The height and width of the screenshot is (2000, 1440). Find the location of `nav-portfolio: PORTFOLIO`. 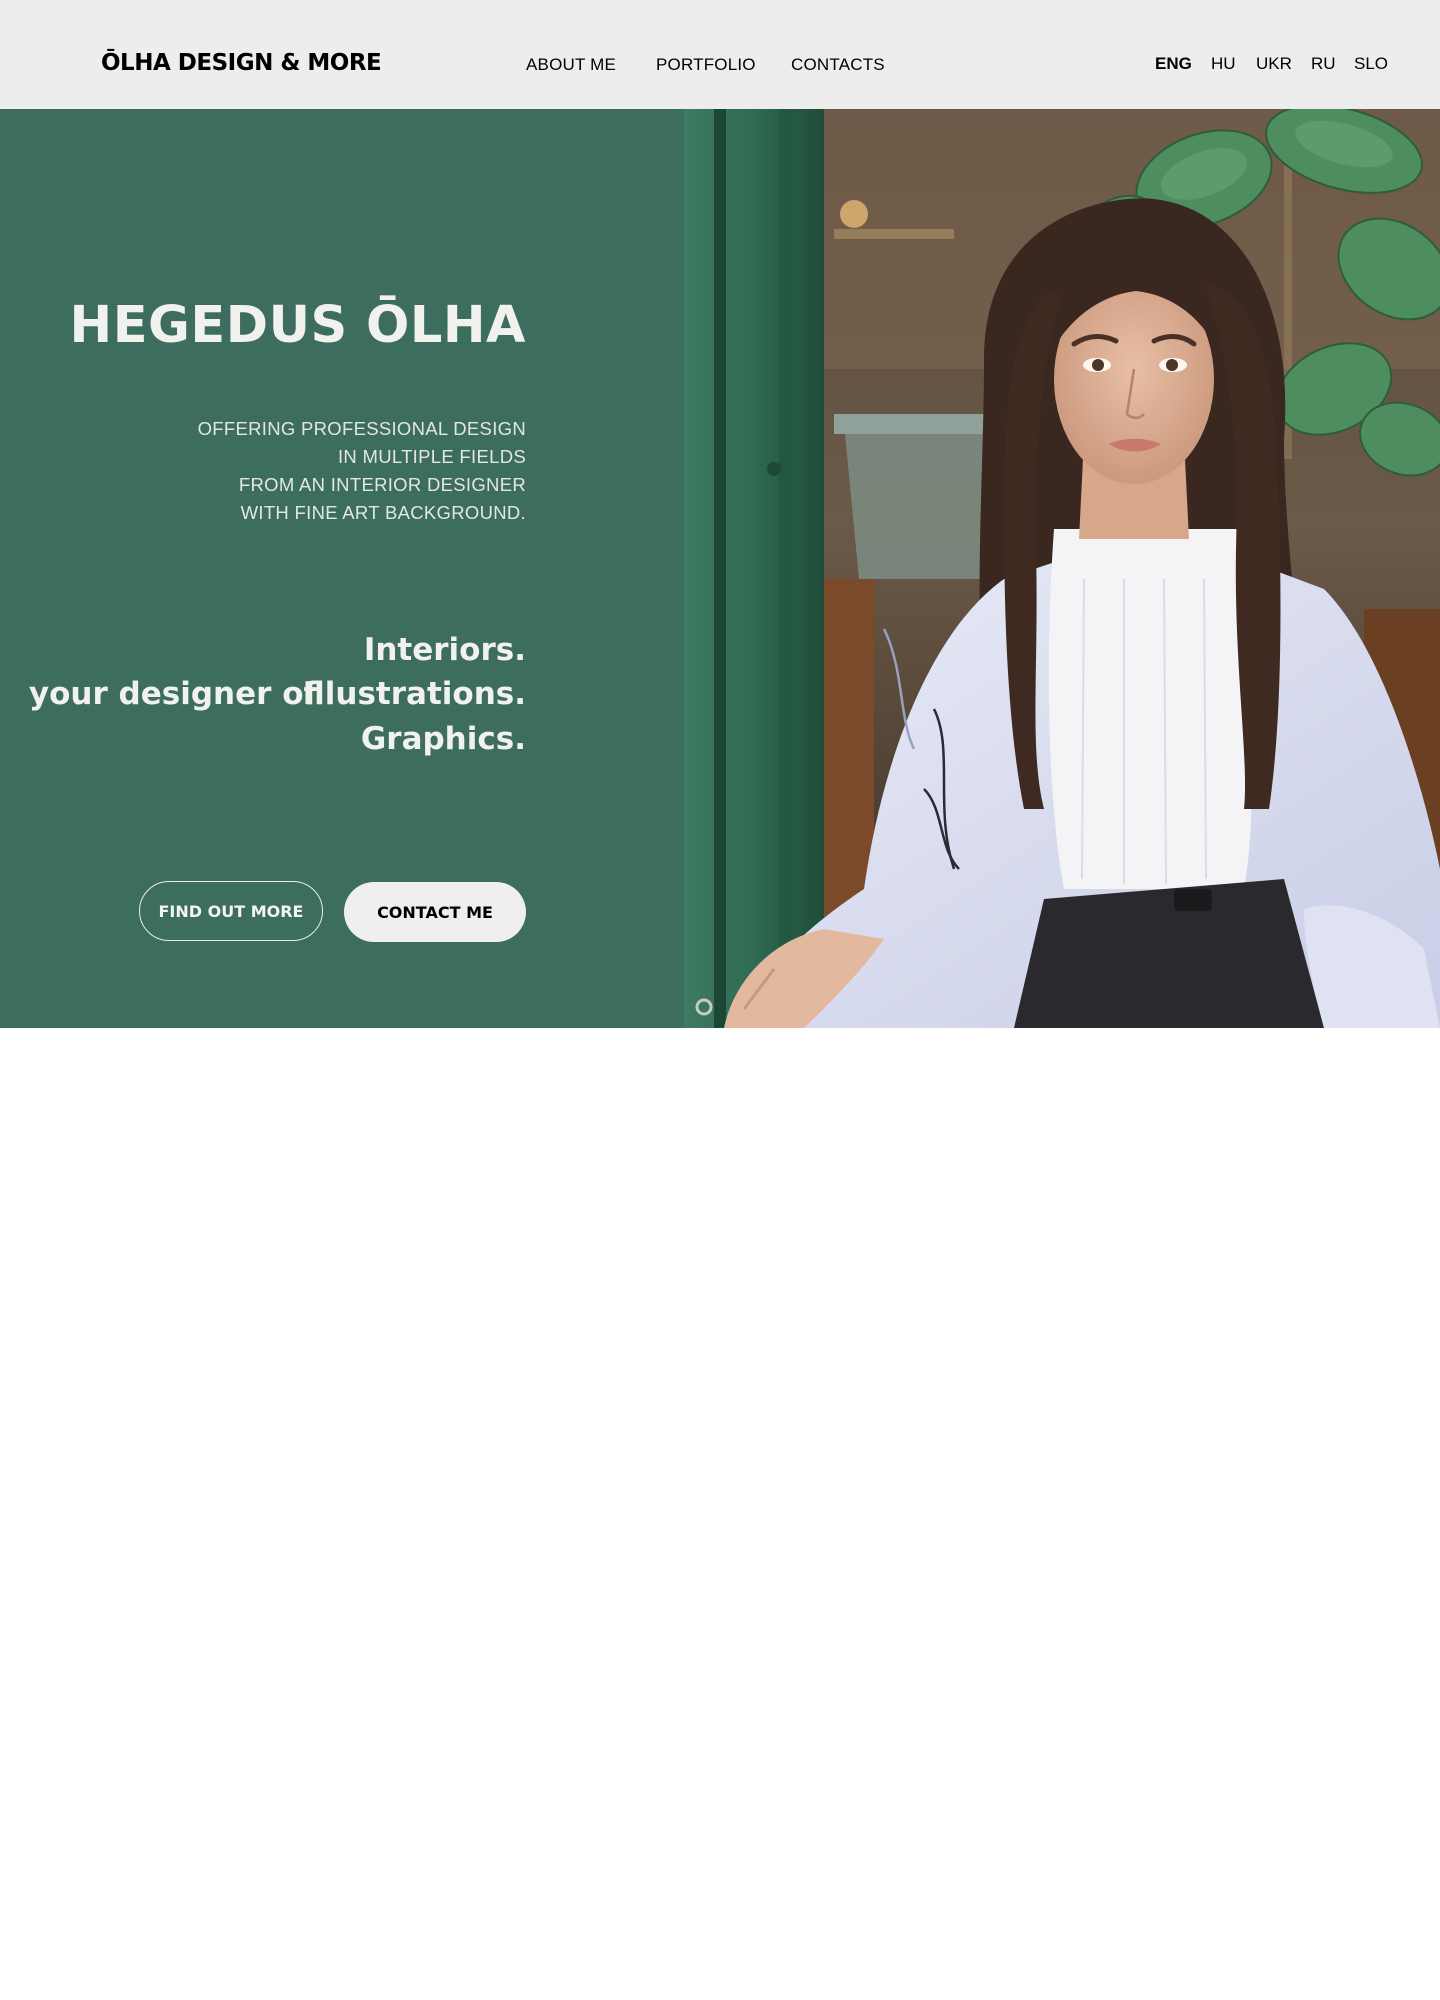

nav-portfolio: PORTFOLIO is located at coordinates (706, 65).